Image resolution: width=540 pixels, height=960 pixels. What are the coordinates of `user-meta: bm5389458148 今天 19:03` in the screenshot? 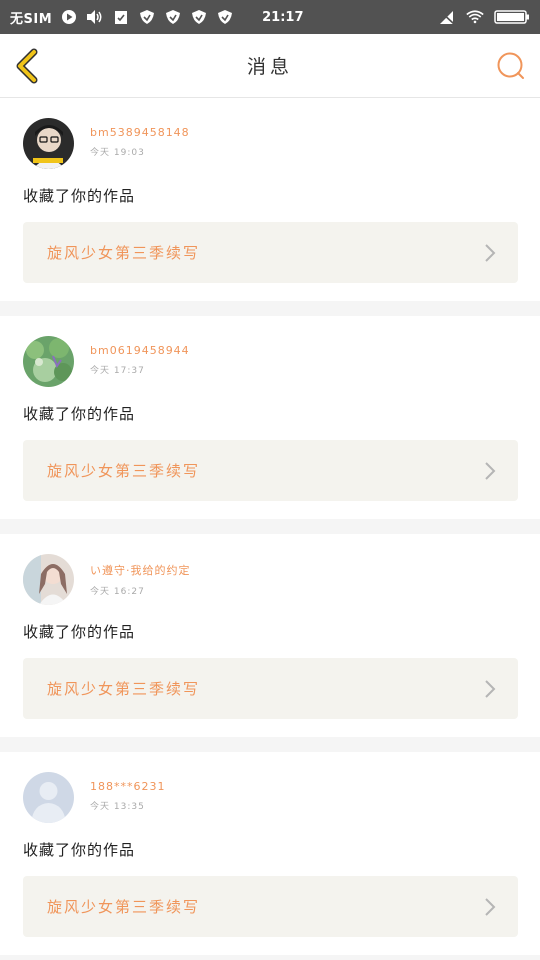 It's located at (140, 138).